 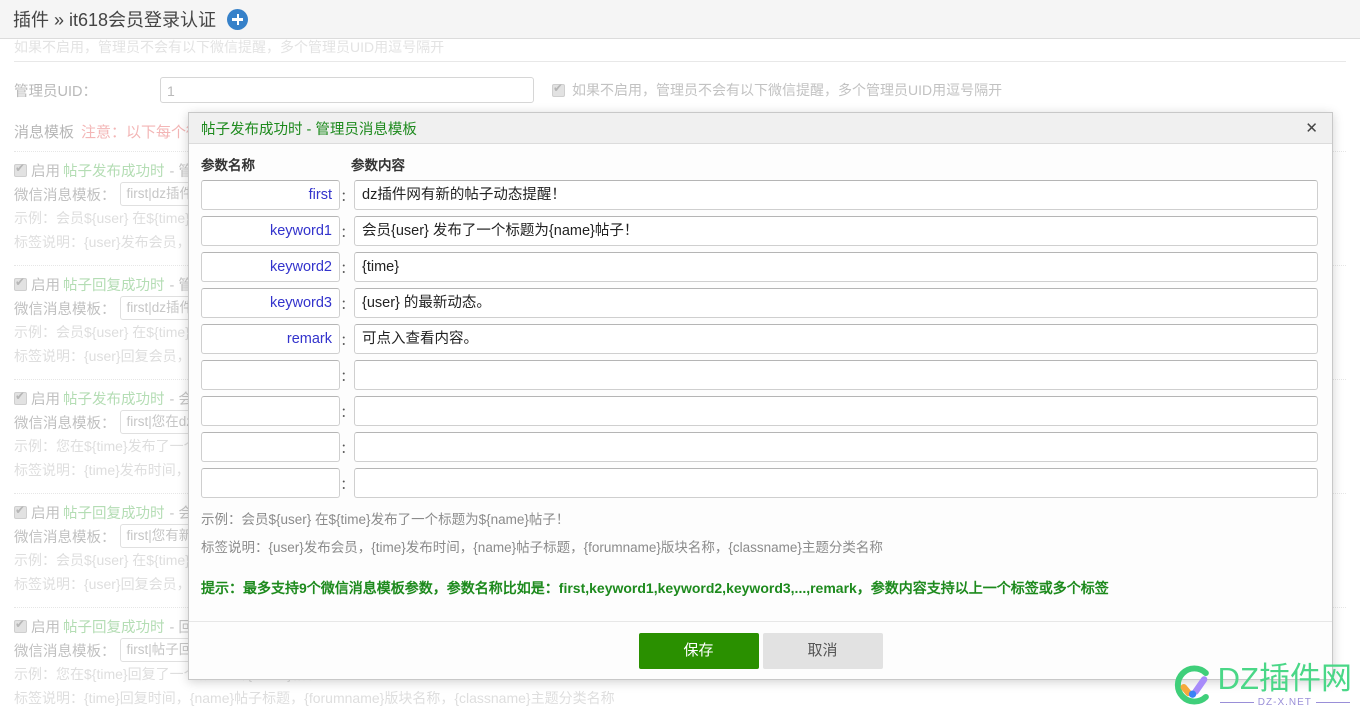 I want to click on param-value-input: {user} 的最新动态。, so click(x=836, y=303).